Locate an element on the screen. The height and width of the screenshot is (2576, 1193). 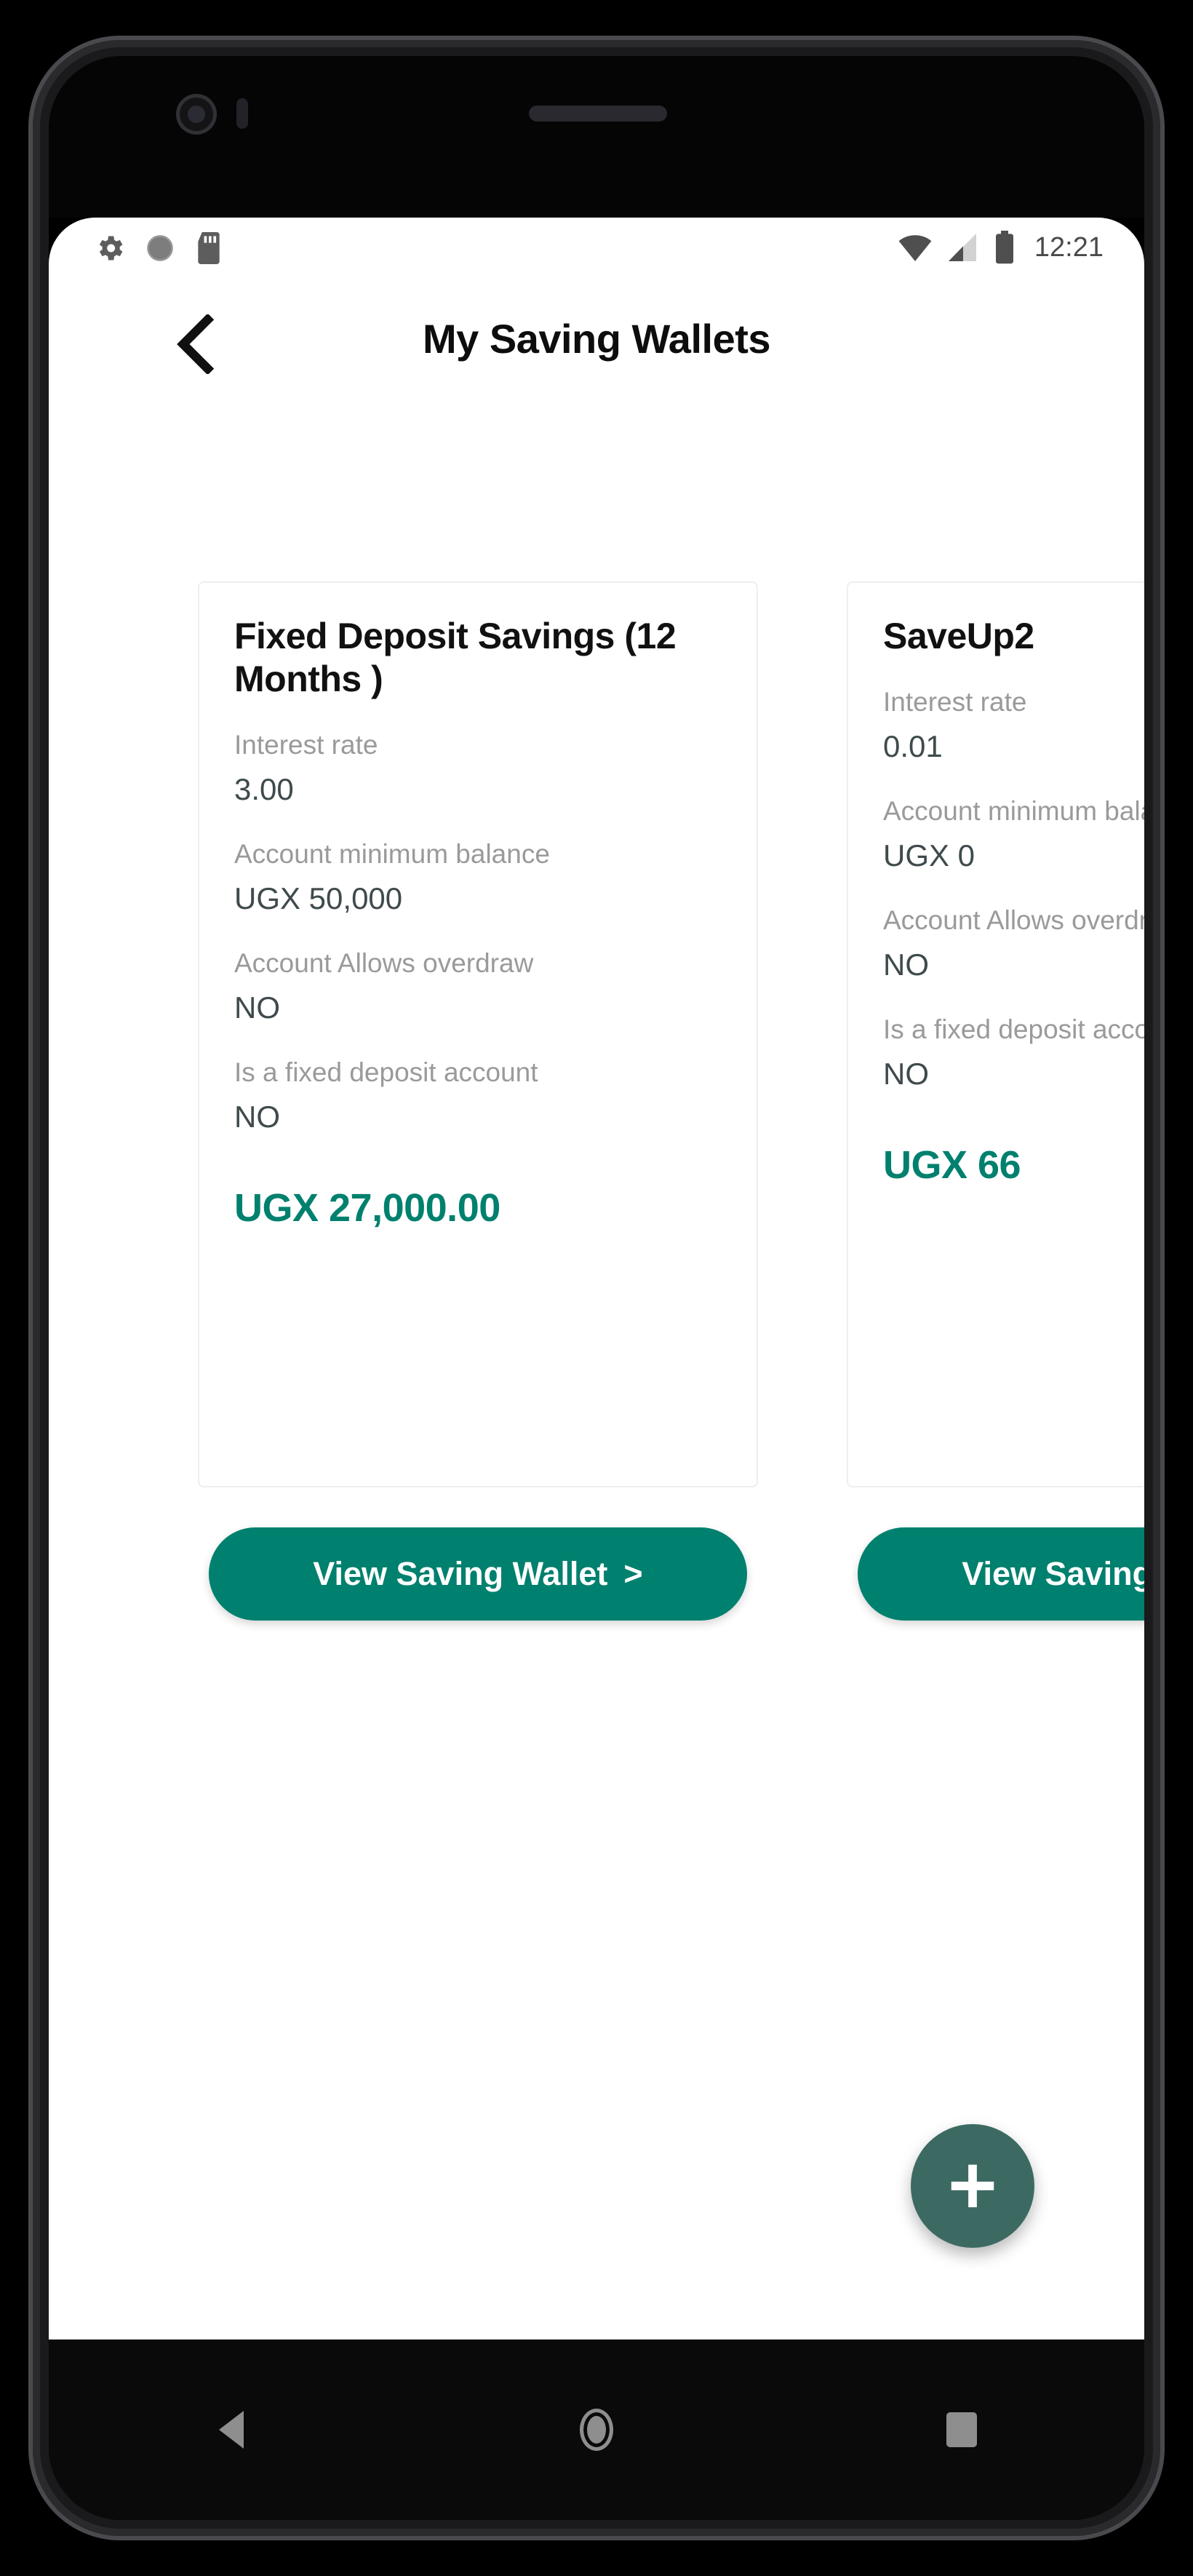
add-wallet-fab is located at coordinates (972, 2186).